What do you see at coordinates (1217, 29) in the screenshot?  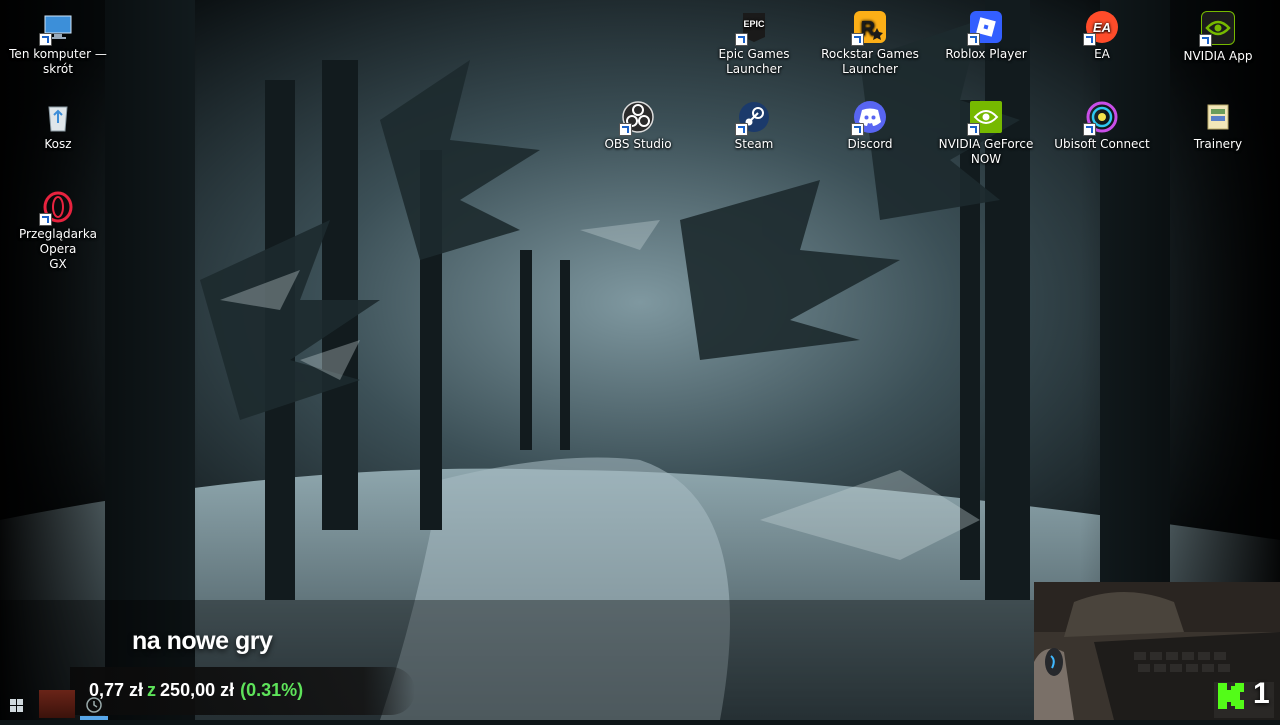 I see `nvidia-app-icon` at bounding box center [1217, 29].